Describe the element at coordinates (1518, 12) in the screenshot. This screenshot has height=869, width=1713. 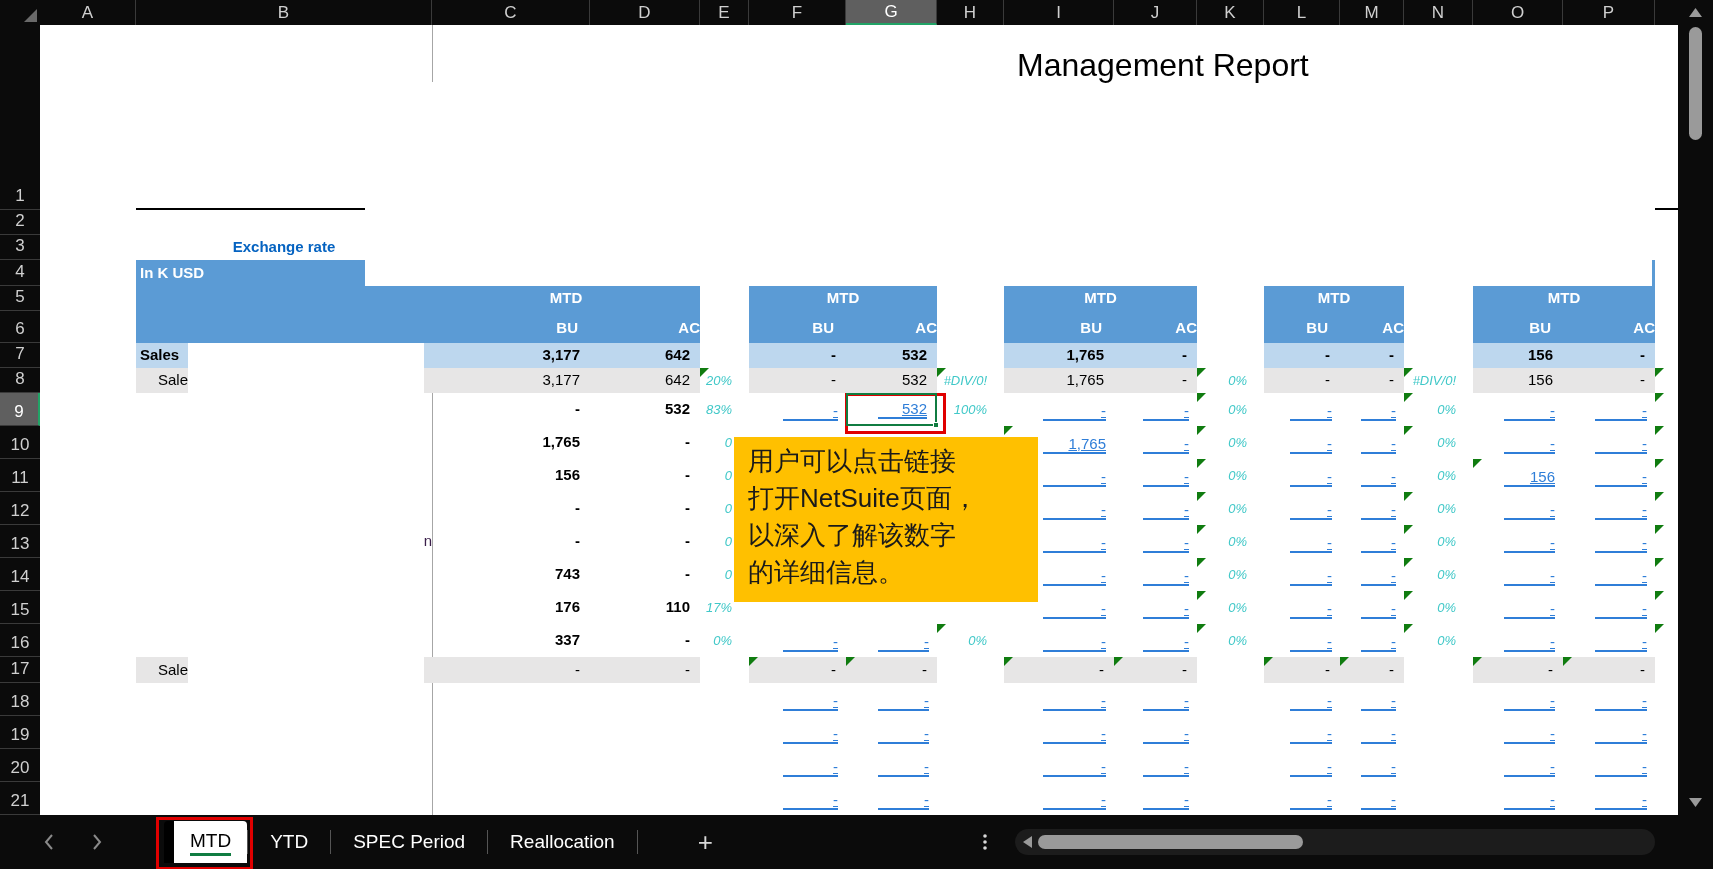
I see `column-header: O` at that location.